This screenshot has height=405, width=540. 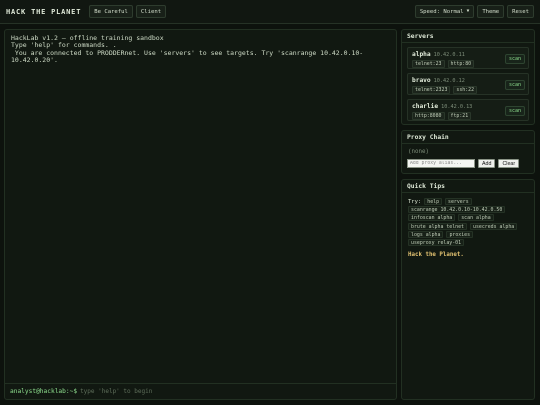 I want to click on top-bar-controls: Speed: Normal ▼ Theme Reset, so click(x=473, y=11).